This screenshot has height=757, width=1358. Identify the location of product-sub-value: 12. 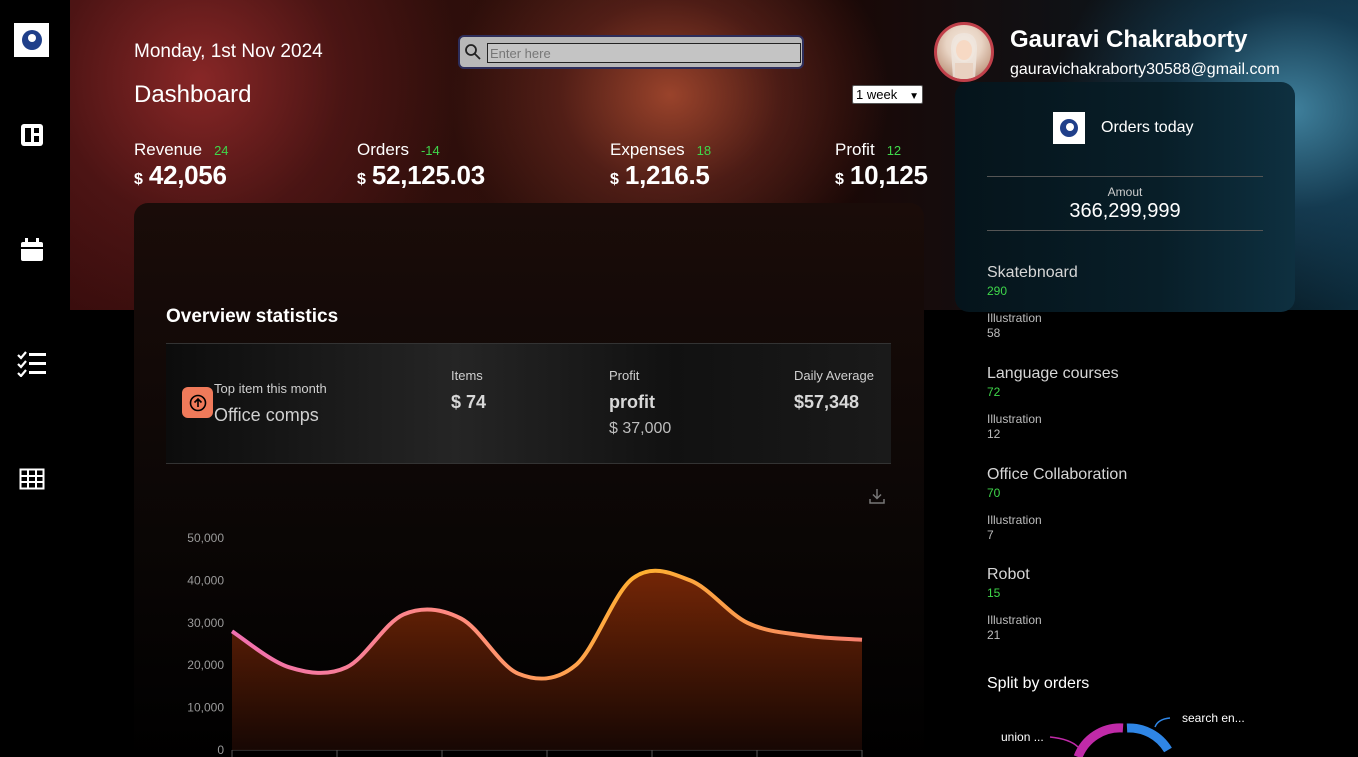
(994, 434).